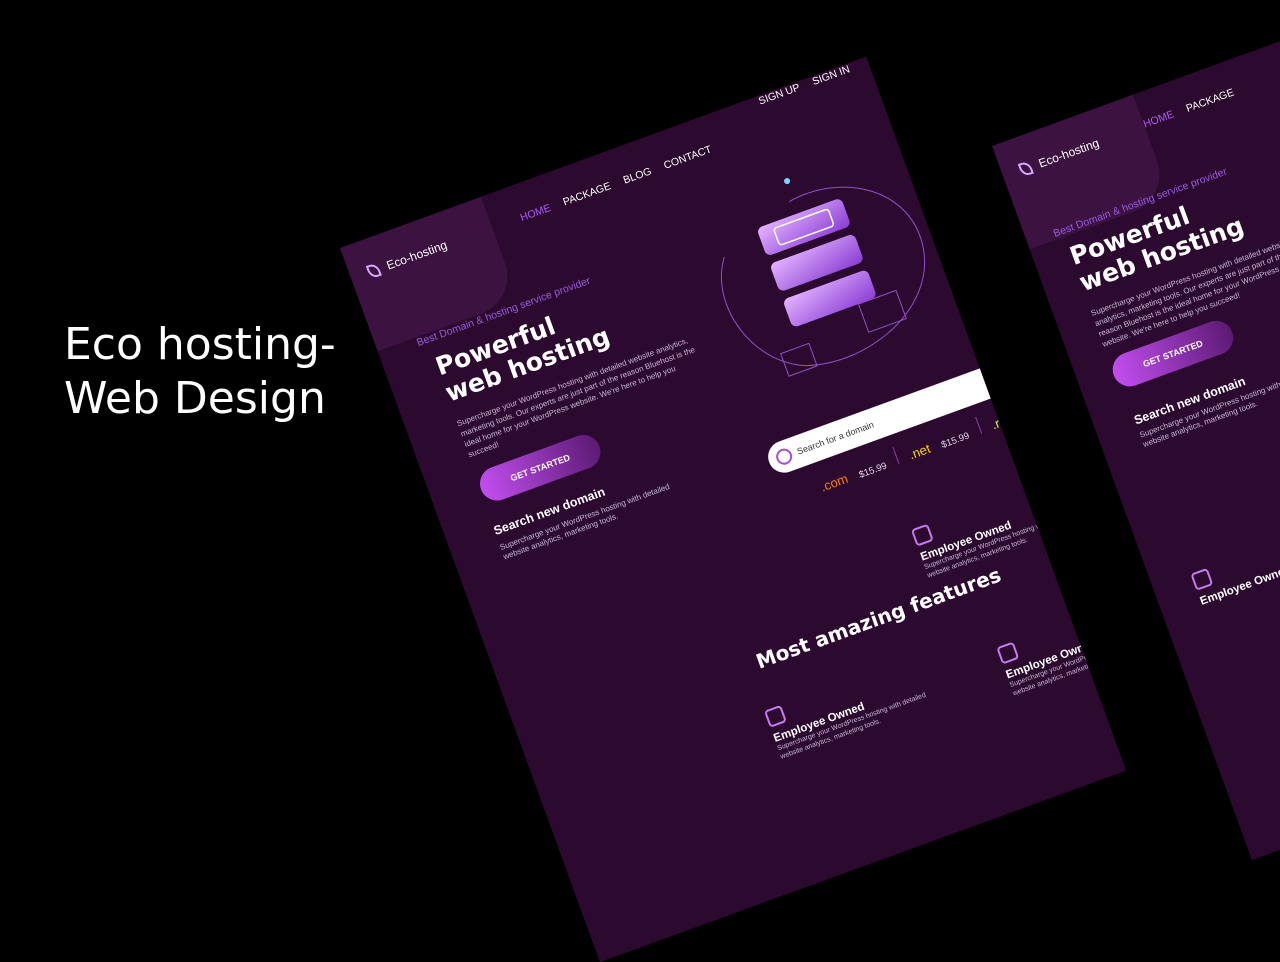 This screenshot has height=962, width=1280. What do you see at coordinates (1026, 368) in the screenshot?
I see `search-button` at bounding box center [1026, 368].